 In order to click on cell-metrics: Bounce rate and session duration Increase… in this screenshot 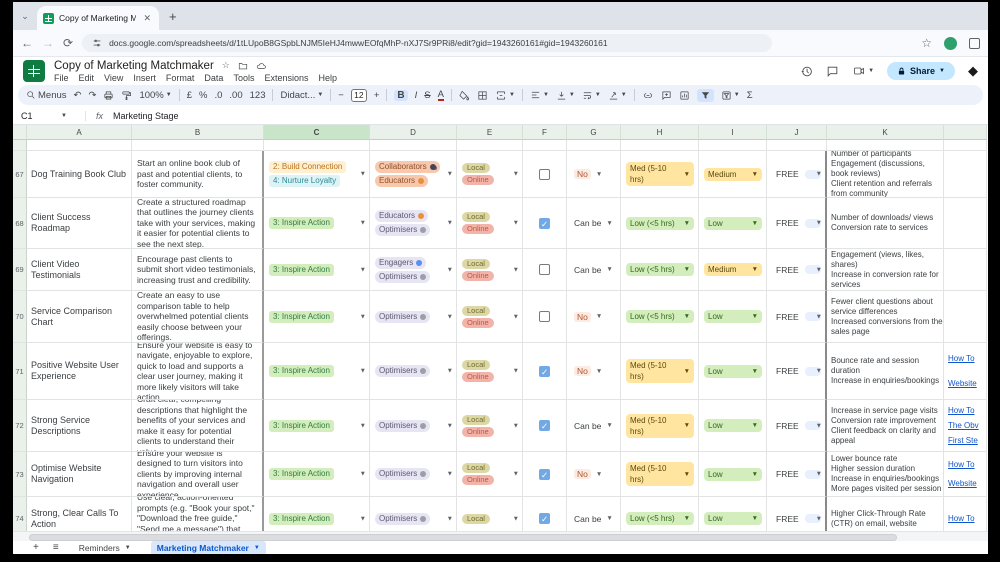, I will do `click(885, 371)`.